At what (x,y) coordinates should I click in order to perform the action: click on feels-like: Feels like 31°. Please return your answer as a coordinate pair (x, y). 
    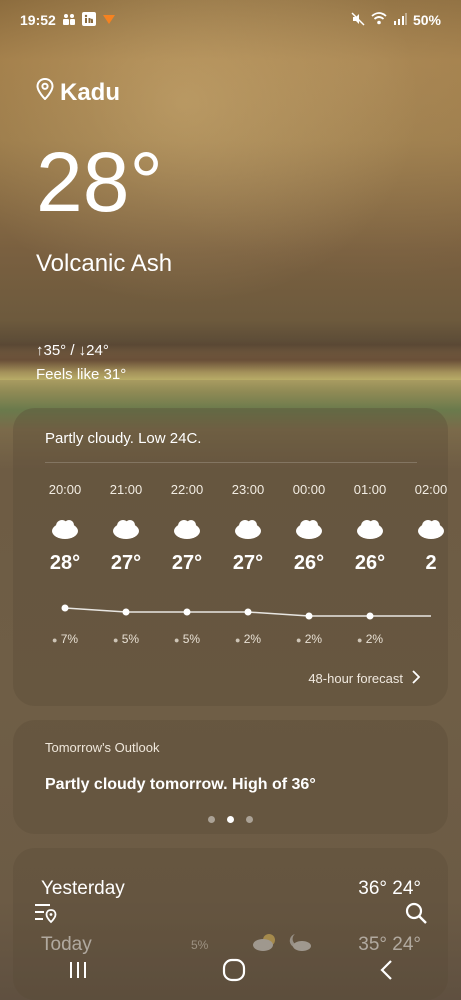
    Looking at the image, I should click on (81, 374).